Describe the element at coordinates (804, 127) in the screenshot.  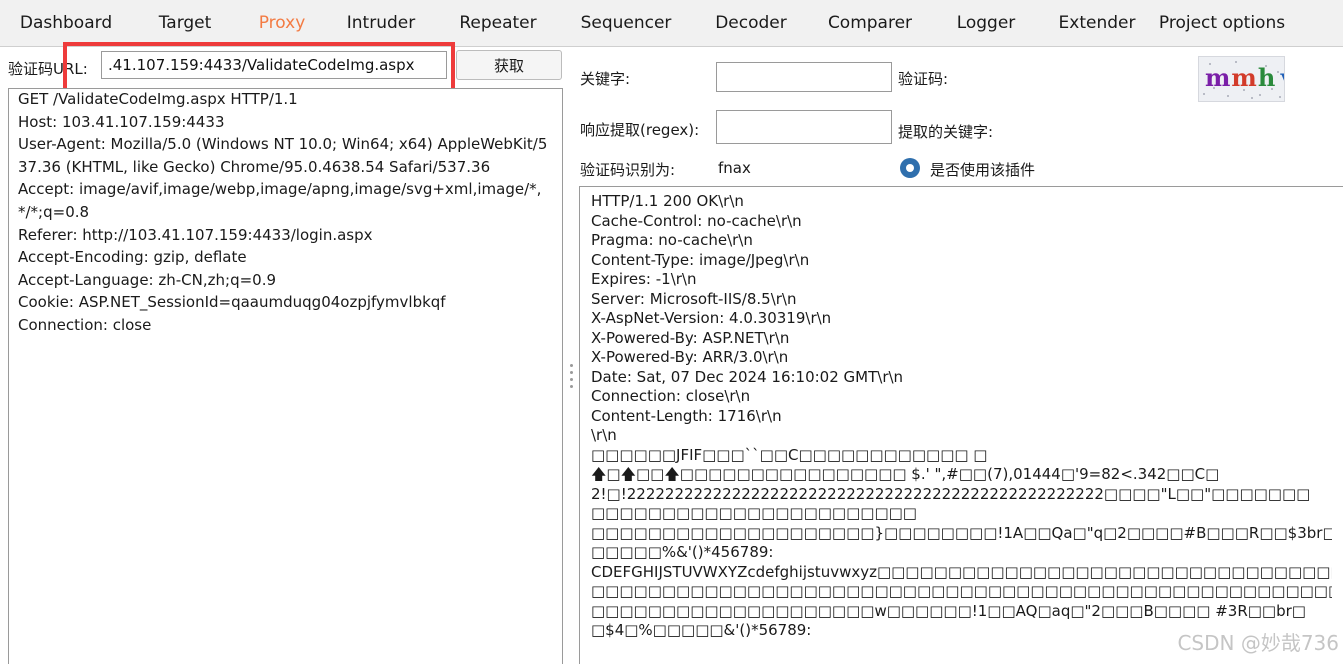
I see `regex-input` at that location.